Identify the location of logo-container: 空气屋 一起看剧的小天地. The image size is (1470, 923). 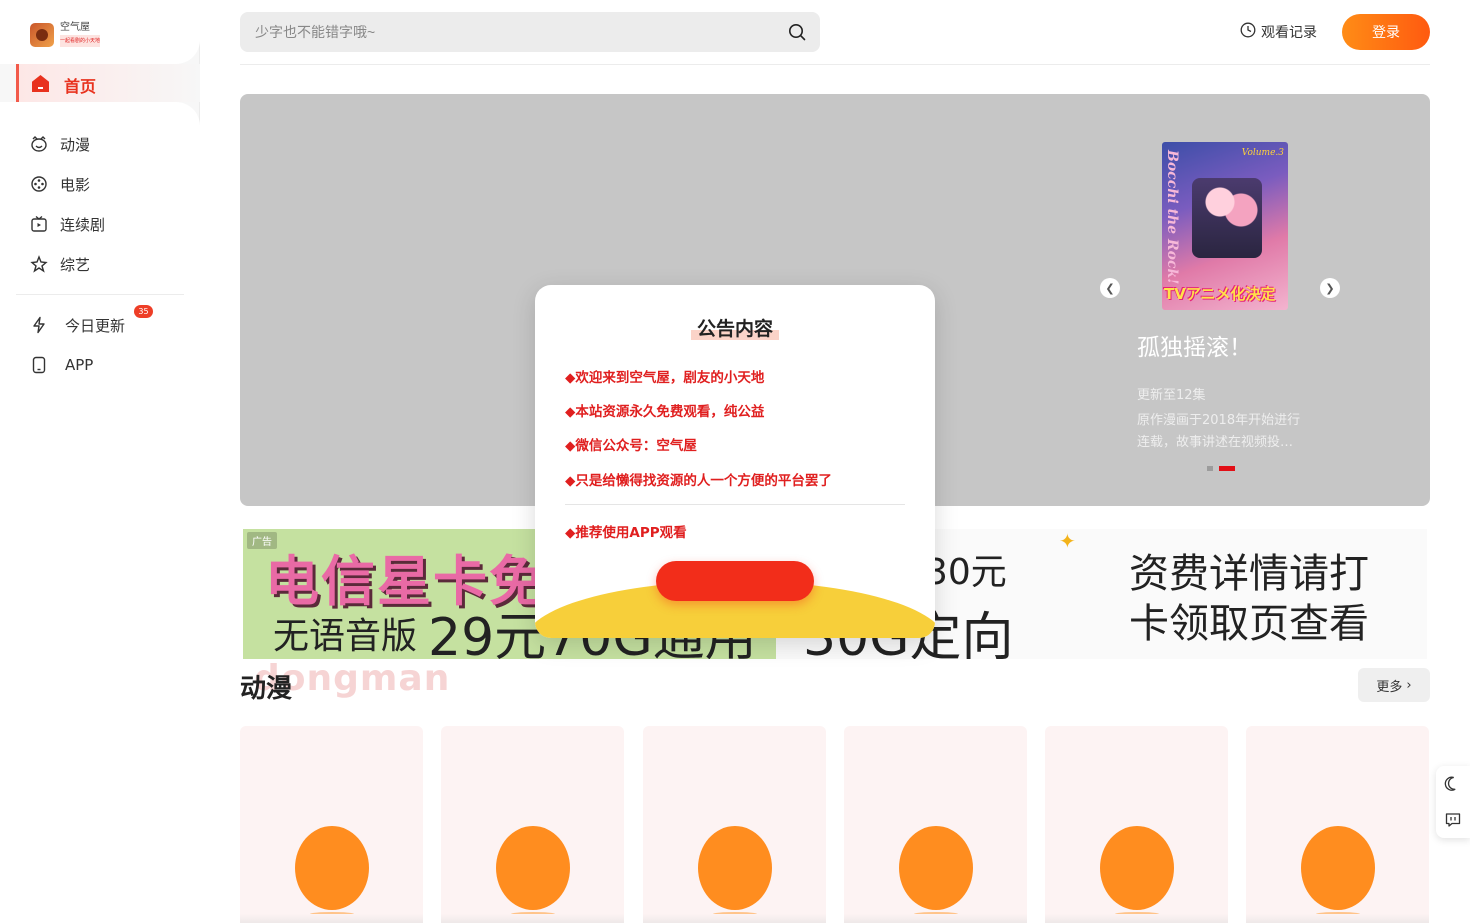
(100, 32).